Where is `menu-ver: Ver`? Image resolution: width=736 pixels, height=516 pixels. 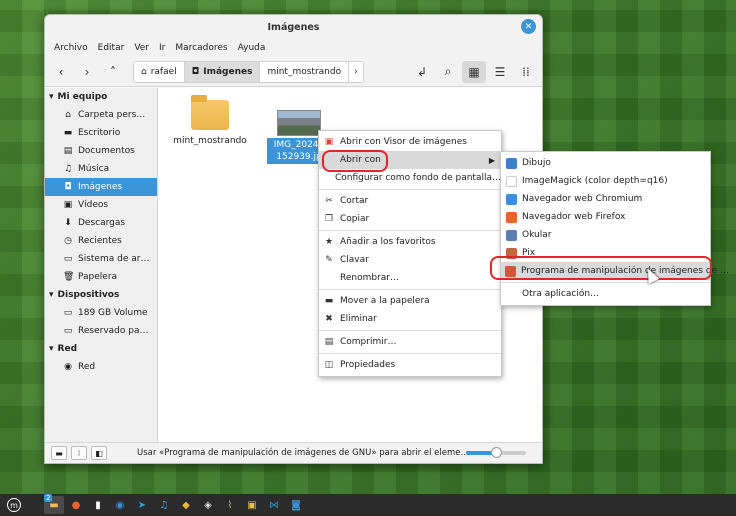
menu-ver: Ver is located at coordinates (141, 48).